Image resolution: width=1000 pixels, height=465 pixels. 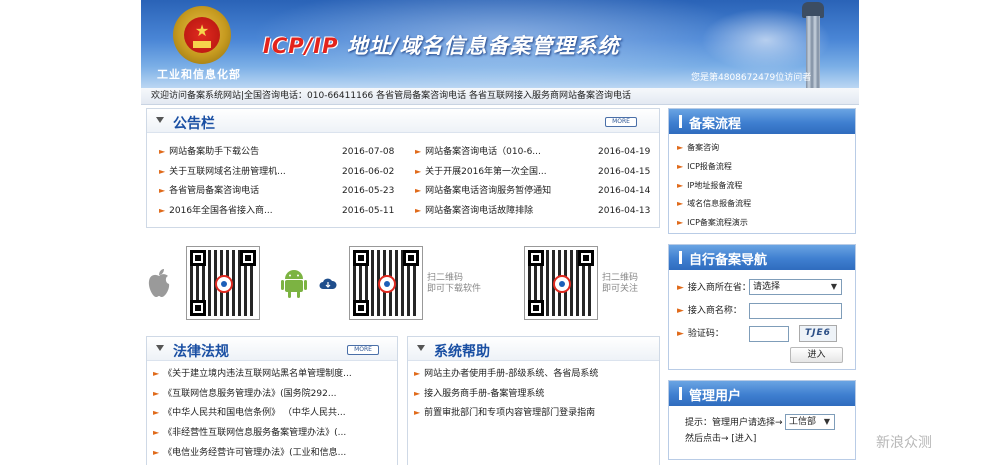 I want to click on admin-user-title: 管理用户, so click(x=715, y=396).